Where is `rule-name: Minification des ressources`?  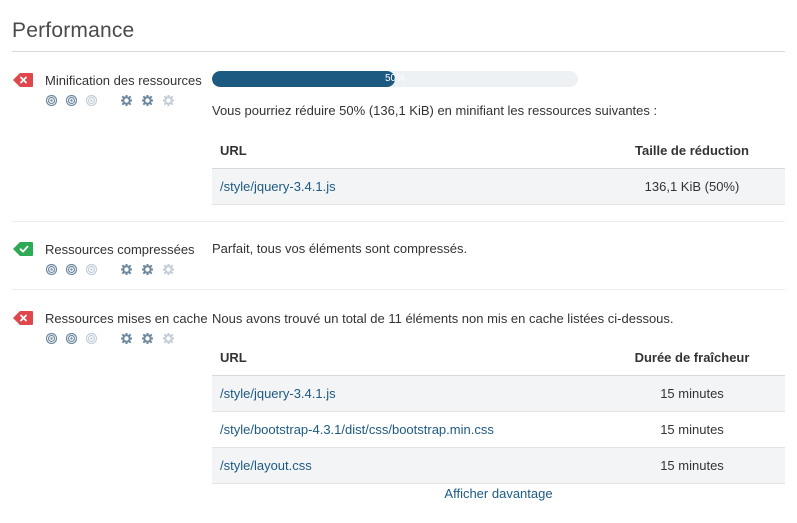 rule-name: Minification des ressources is located at coordinates (123, 80).